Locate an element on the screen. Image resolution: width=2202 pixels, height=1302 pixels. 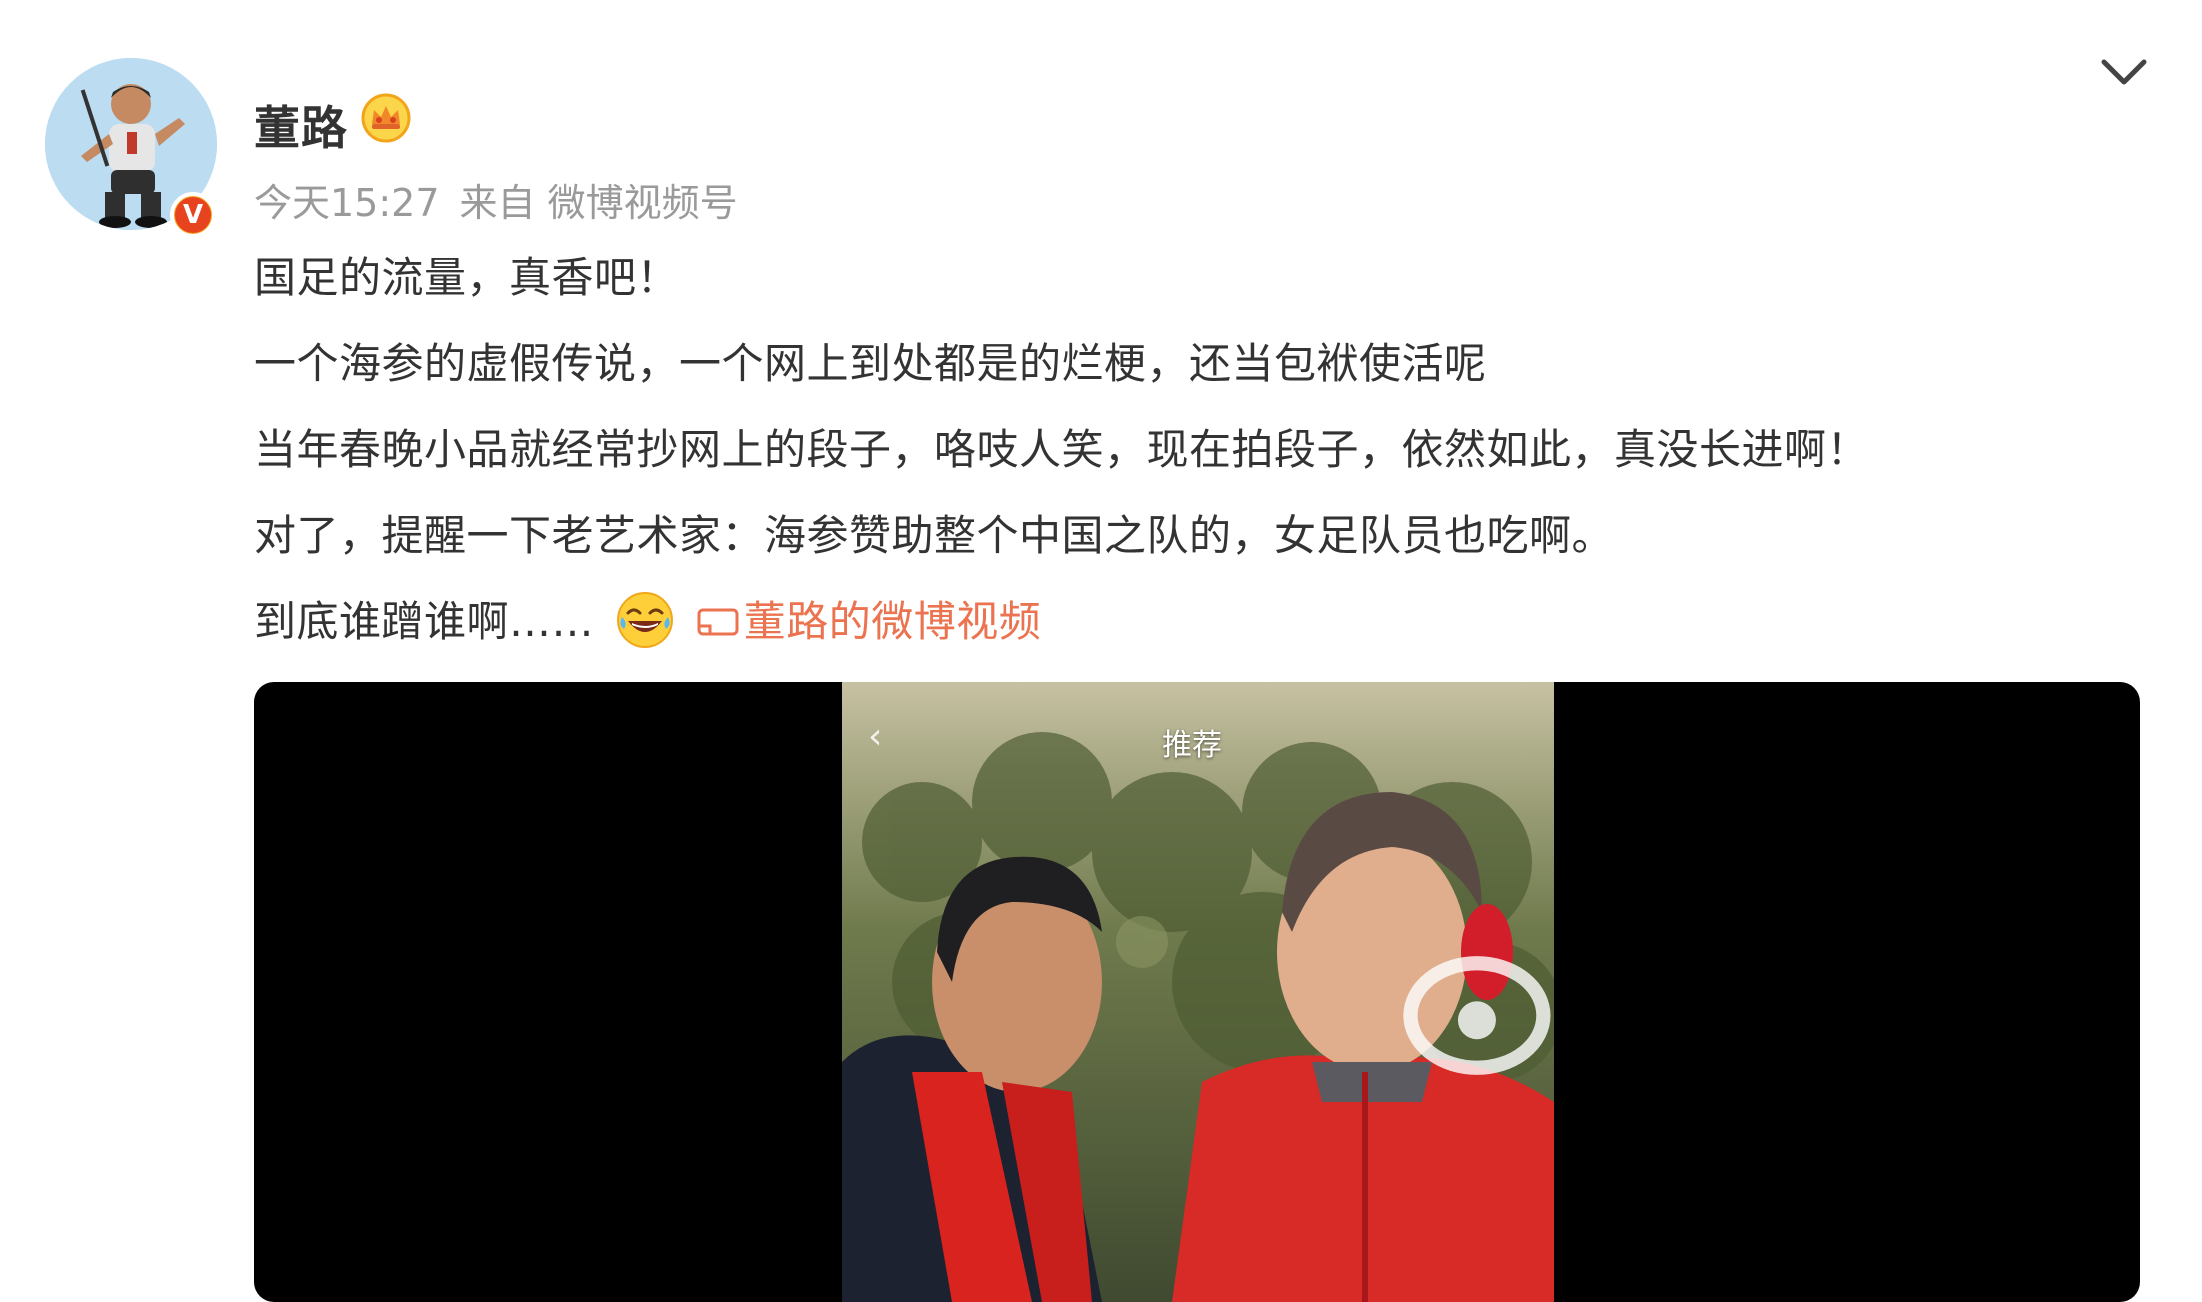
laugh-cry-emoji-icon is located at coordinates (644, 619).